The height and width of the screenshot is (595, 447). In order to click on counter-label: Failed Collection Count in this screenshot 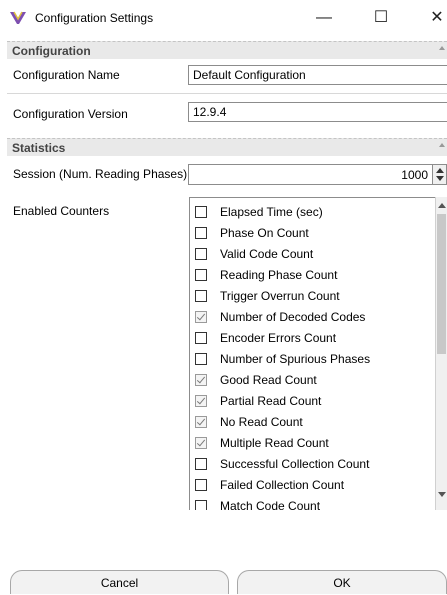, I will do `click(282, 485)`.